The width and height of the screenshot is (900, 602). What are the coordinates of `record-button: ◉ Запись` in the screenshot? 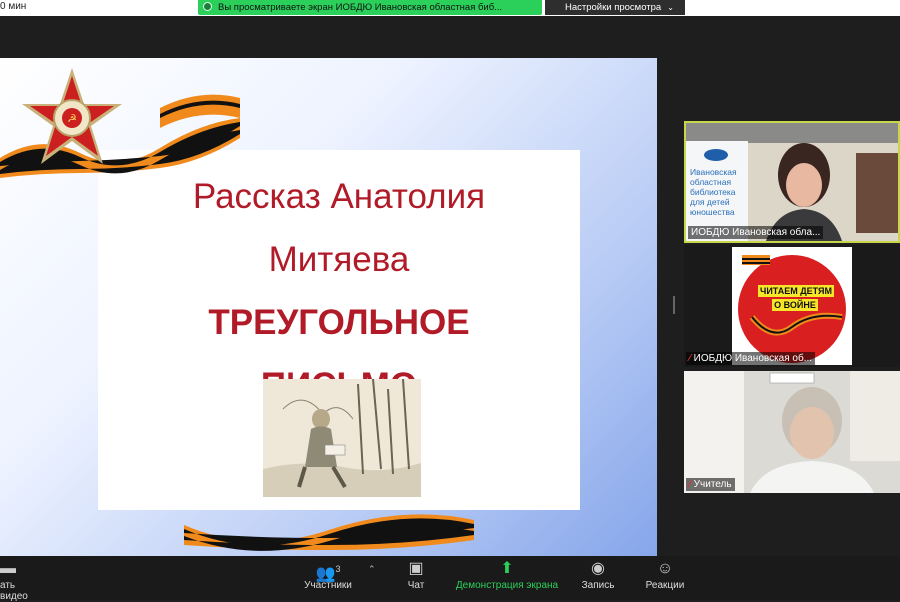 It's located at (598, 574).